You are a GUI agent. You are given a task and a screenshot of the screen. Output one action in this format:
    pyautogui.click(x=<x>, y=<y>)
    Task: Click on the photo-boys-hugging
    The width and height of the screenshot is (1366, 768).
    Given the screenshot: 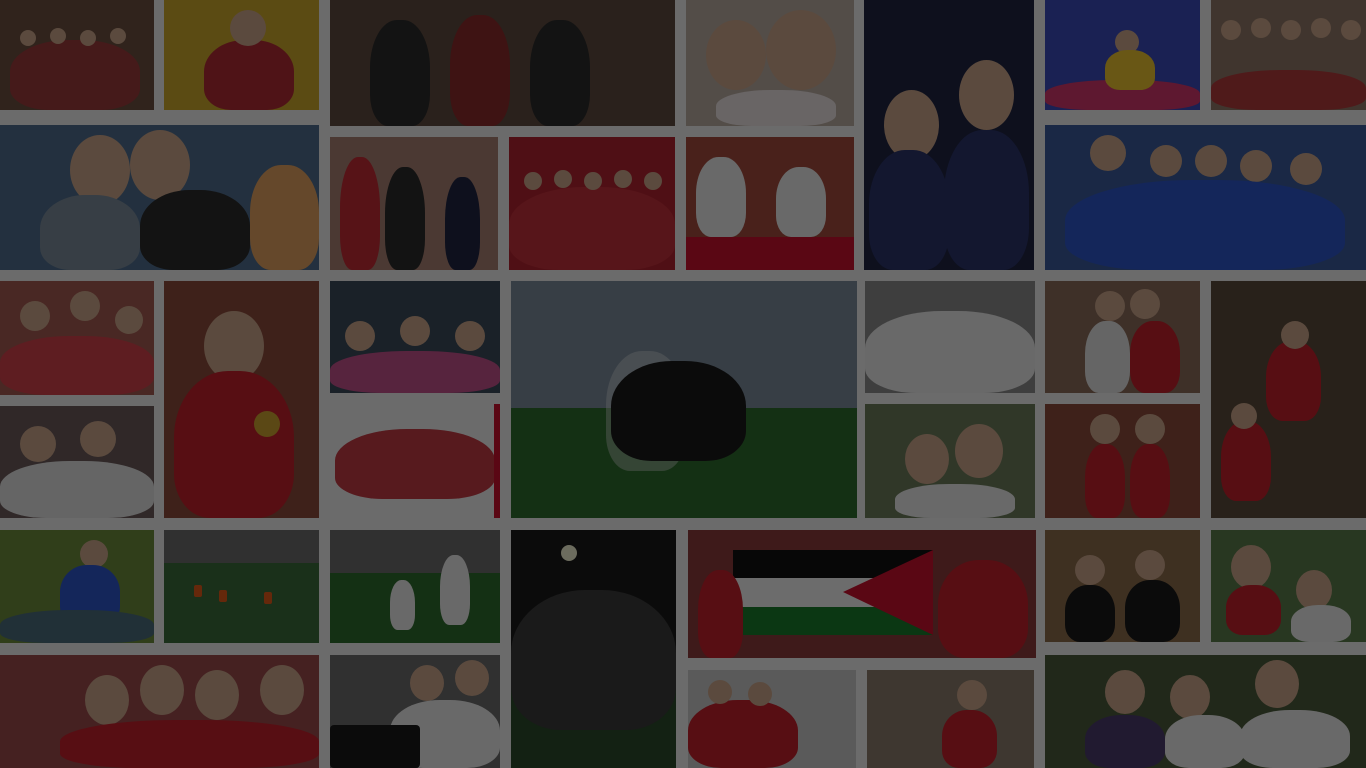 What is the action you would take?
    pyautogui.click(x=159, y=197)
    